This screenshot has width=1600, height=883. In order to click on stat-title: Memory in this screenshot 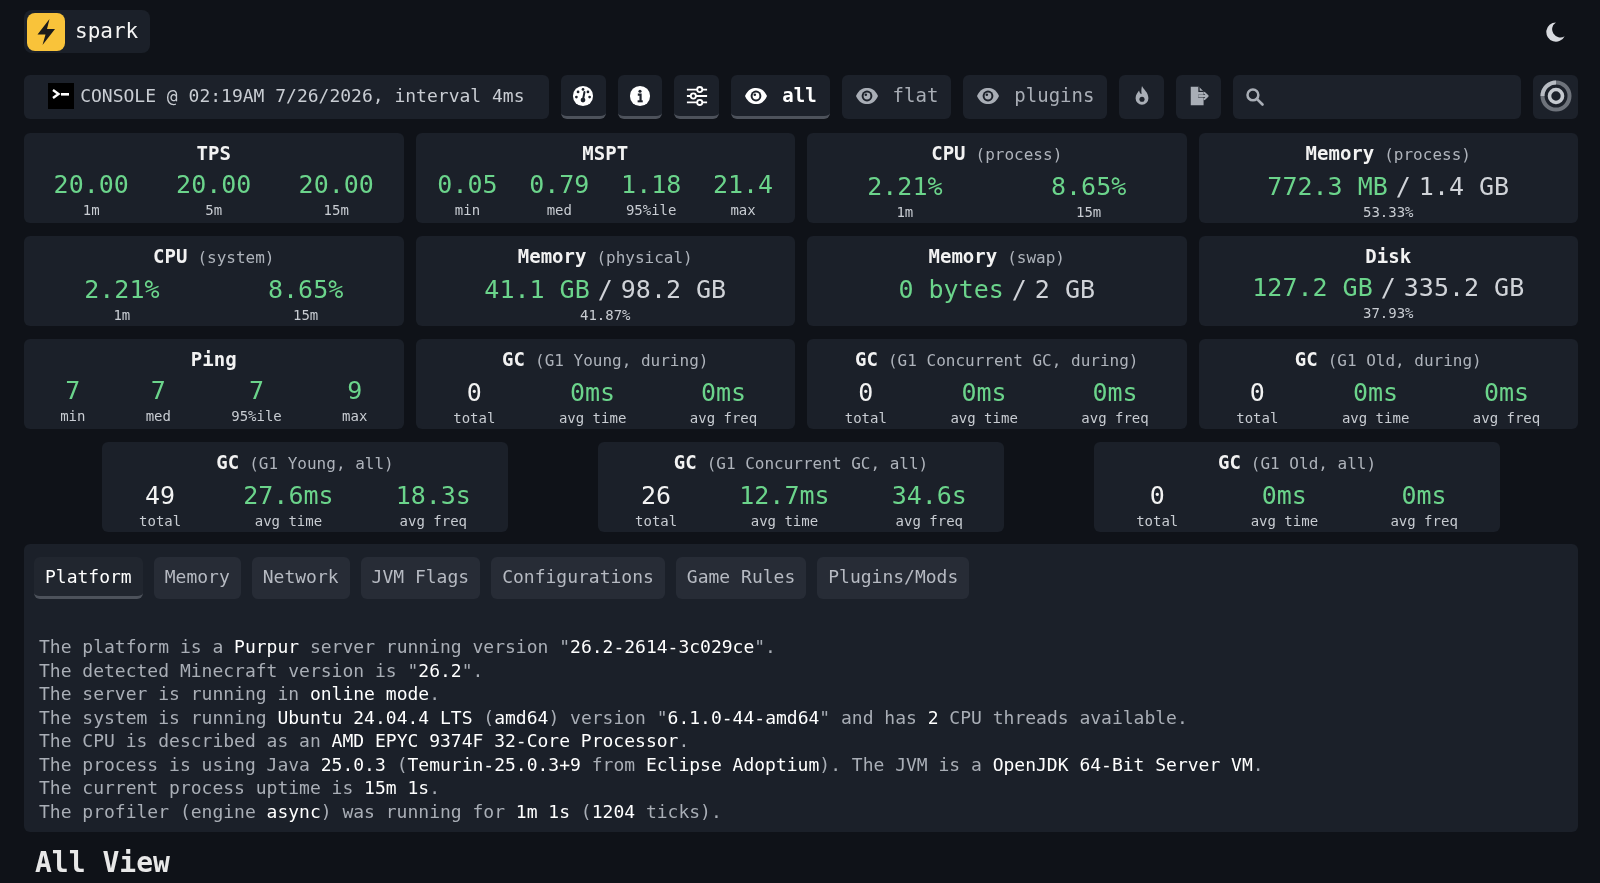, I will do `click(1340, 153)`.